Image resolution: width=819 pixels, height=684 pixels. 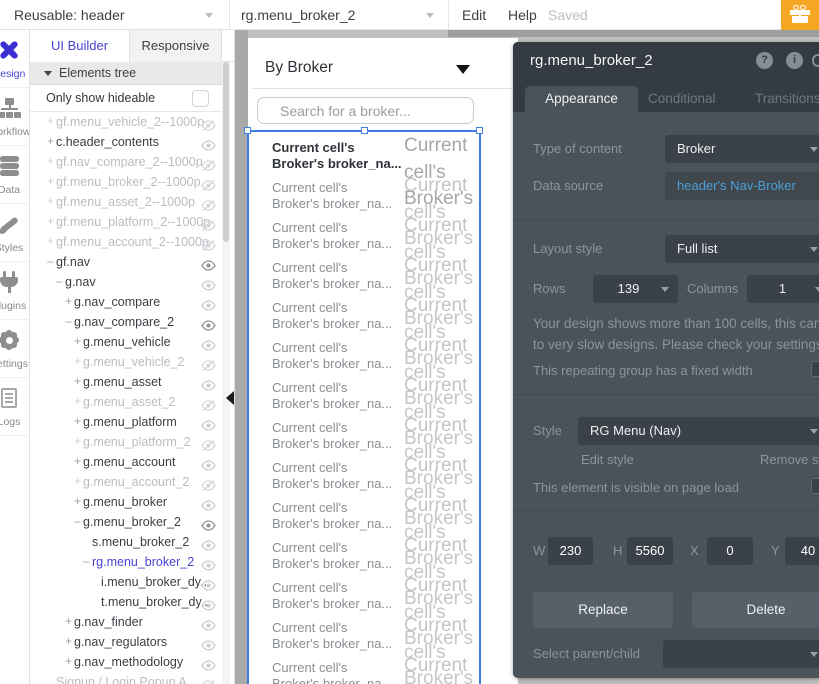 I want to click on tree-item-gf-menu_broker_2-1000p: + gf.menu_broker_2--1000p, so click(x=126, y=182).